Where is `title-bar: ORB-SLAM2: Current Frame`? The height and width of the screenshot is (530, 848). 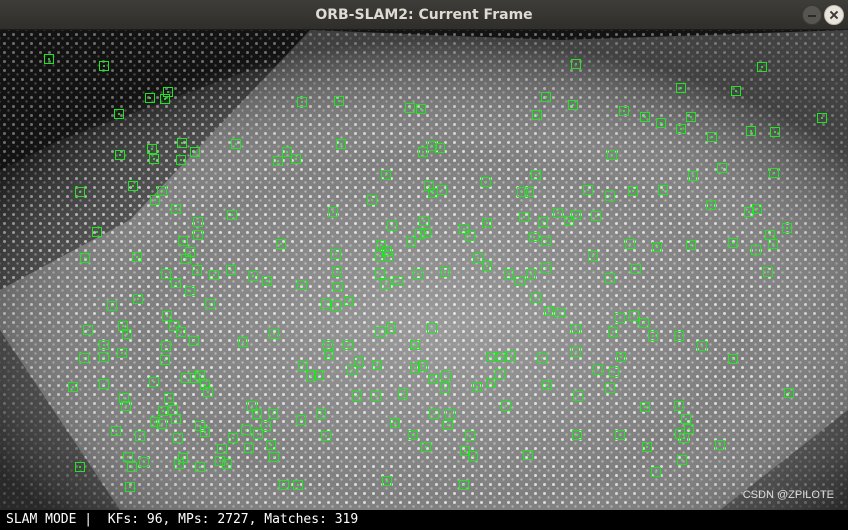 title-bar: ORB-SLAM2: Current Frame is located at coordinates (424, 15).